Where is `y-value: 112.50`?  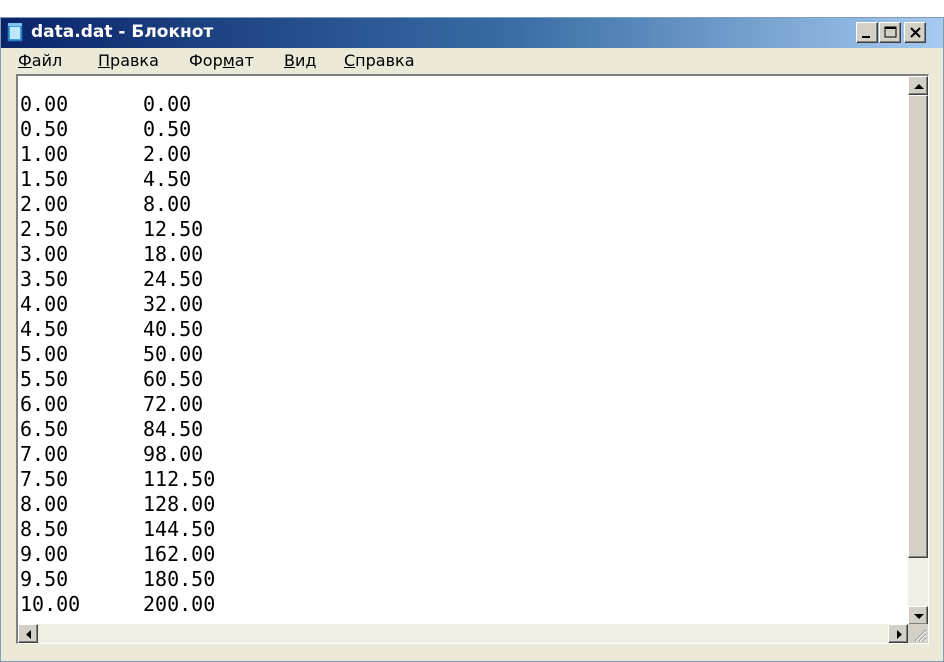
y-value: 112.50 is located at coordinates (179, 479).